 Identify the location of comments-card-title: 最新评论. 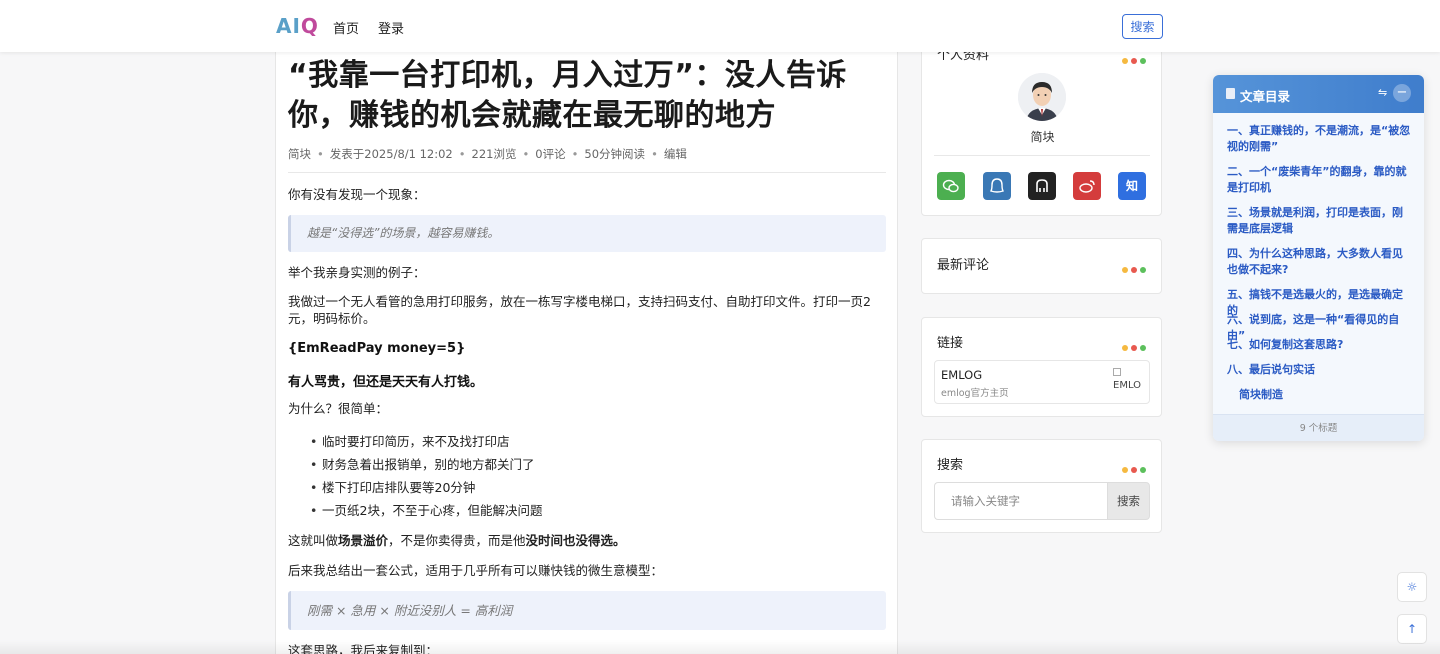
(963, 265).